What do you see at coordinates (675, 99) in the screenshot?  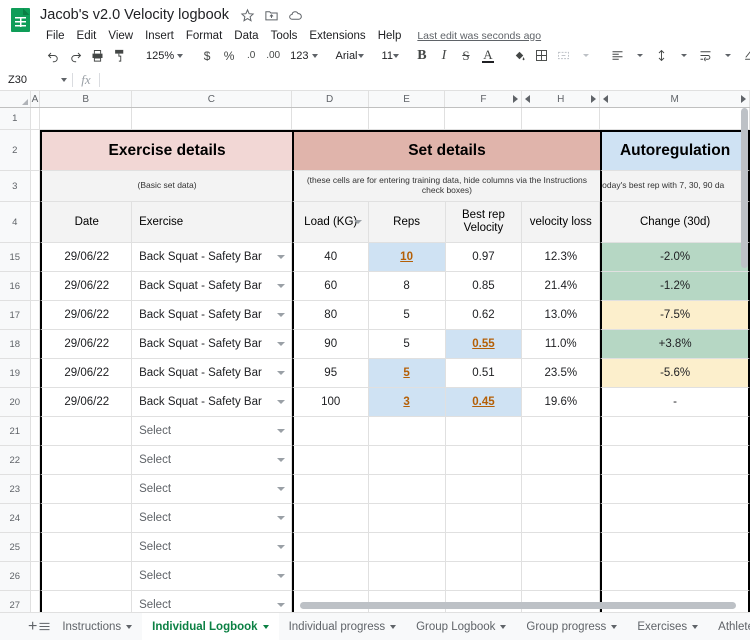 I see `column-header-m: M` at bounding box center [675, 99].